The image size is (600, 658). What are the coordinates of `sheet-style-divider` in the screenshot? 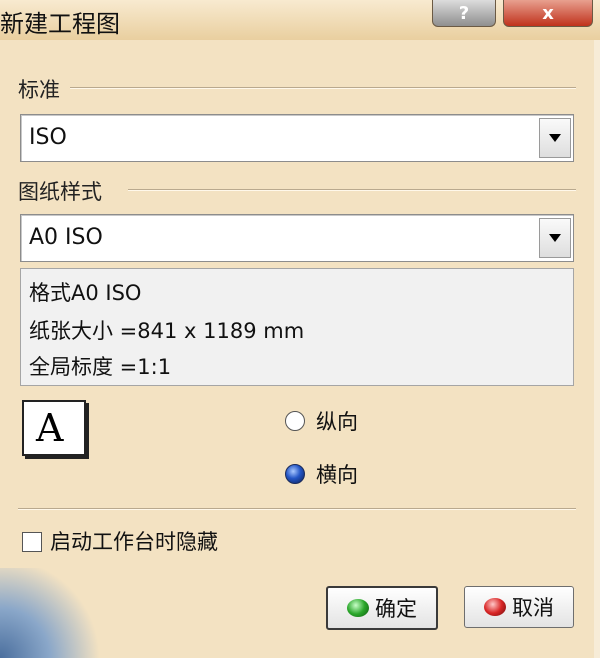 It's located at (352, 190).